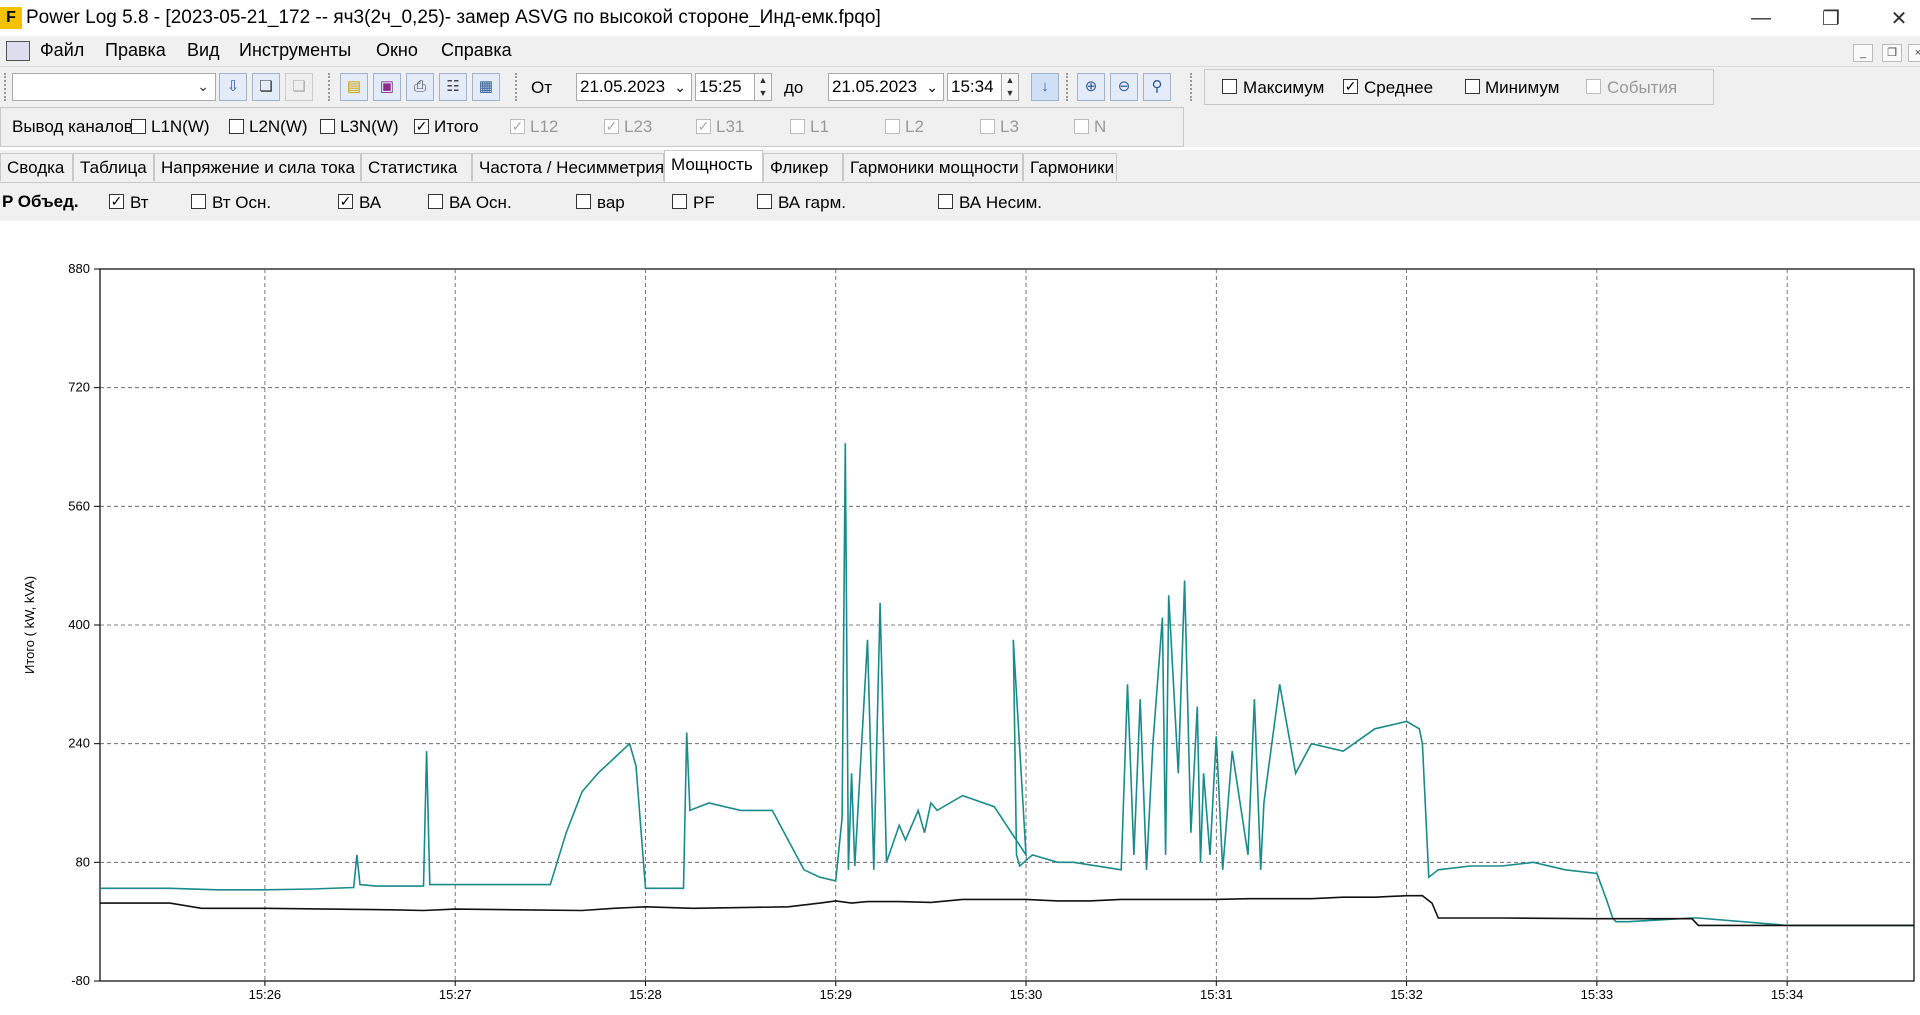  I want to click on power-va-fund-checkbox, so click(435, 201).